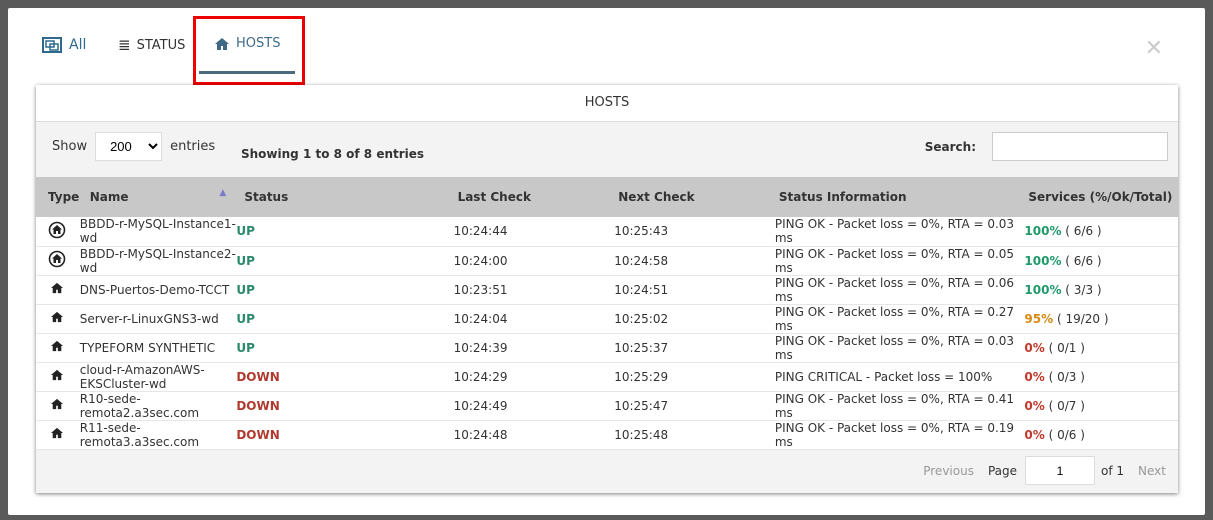 The width and height of the screenshot is (1213, 520). What do you see at coordinates (694, 261) in the screenshot?
I see `next-check: 10:24:58` at bounding box center [694, 261].